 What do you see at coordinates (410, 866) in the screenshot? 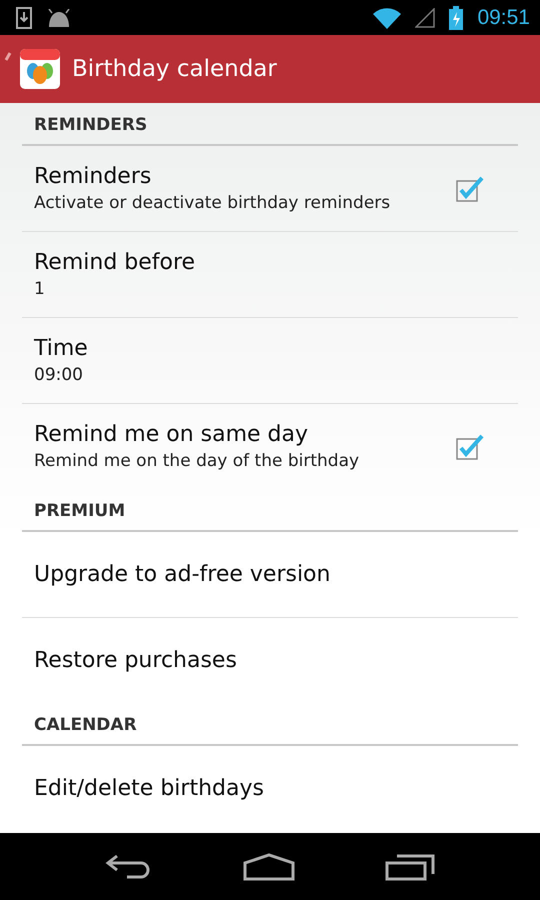
I see `recent-apps-icon` at bounding box center [410, 866].